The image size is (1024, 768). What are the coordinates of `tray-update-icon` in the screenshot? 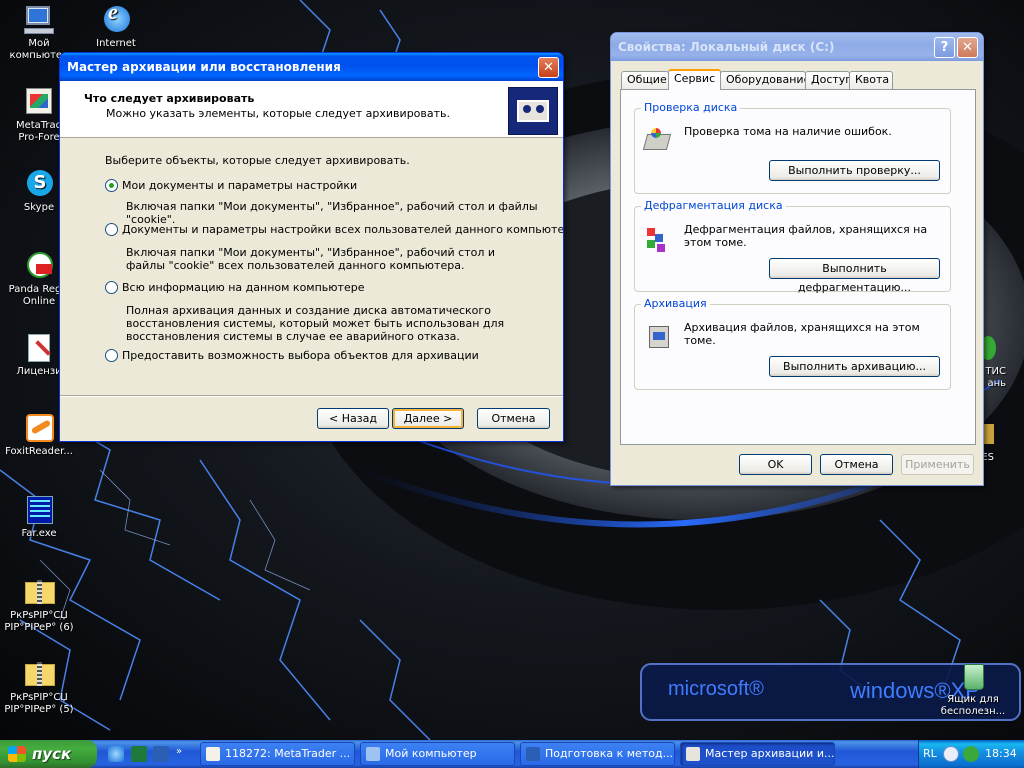 It's located at (971, 754).